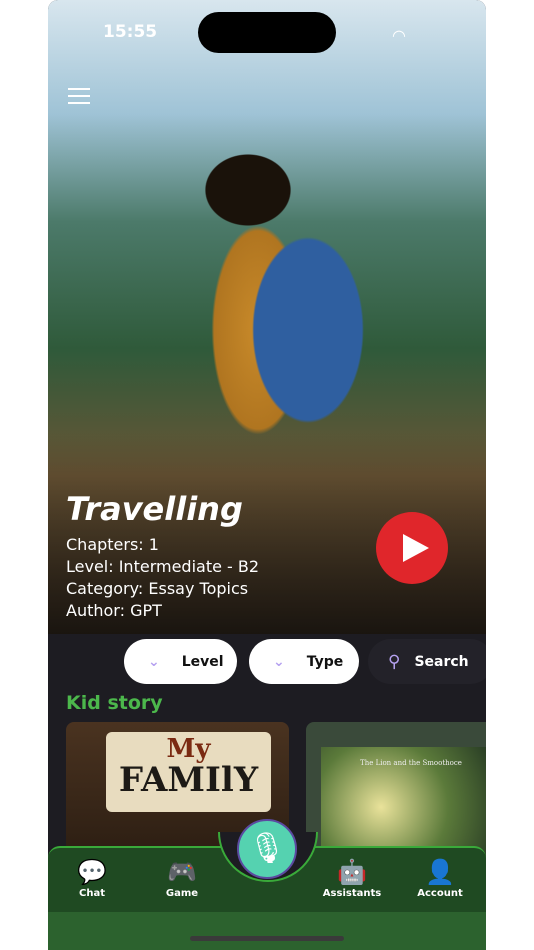 The image size is (534, 950). What do you see at coordinates (440, 872) in the screenshot?
I see `person-icon: 👤` at bounding box center [440, 872].